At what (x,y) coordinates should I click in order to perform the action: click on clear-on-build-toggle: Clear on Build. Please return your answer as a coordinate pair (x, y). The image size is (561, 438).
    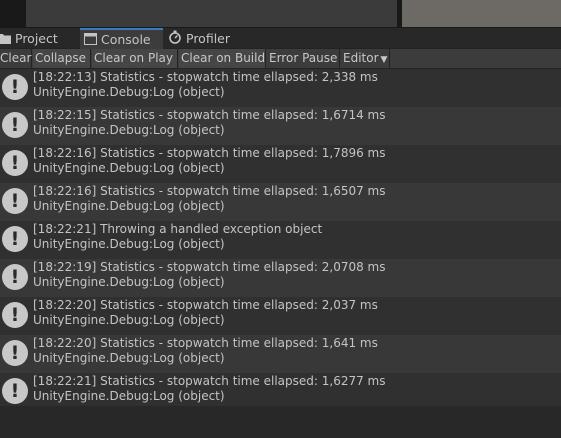
    Looking at the image, I should click on (222, 58).